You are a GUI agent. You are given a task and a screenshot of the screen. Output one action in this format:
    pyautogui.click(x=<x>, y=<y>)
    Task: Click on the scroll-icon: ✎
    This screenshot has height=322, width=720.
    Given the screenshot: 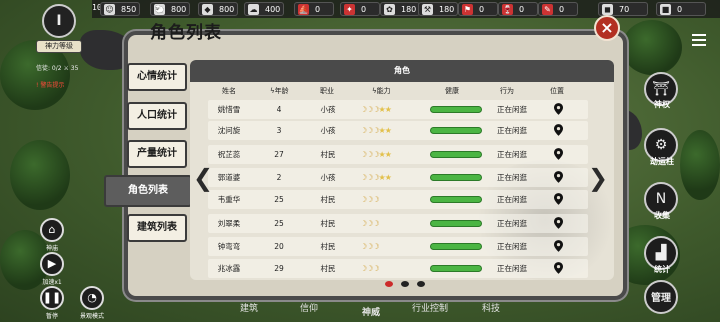 What is the action you would take?
    pyautogui.click(x=547, y=9)
    